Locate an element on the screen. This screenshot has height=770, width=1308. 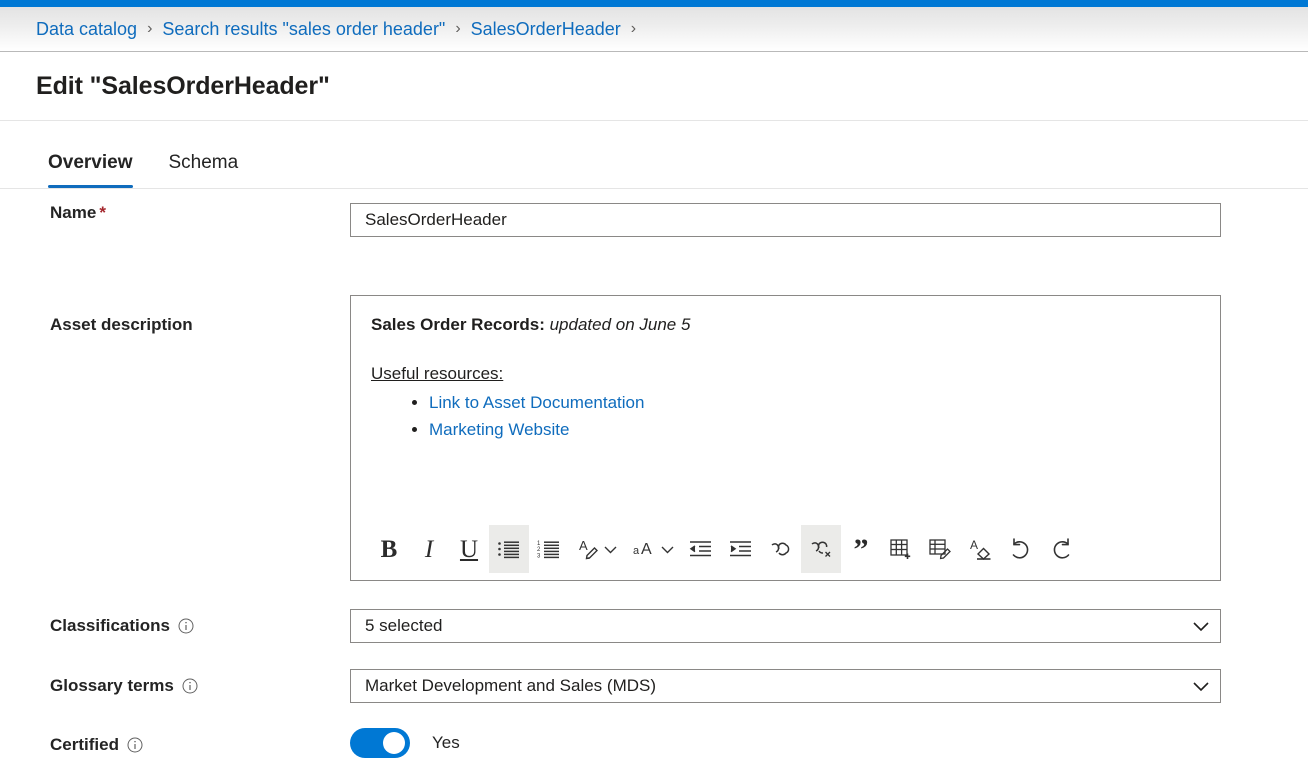
page-title-bar: Edit "SalesOrderHeader" is located at coordinates (654, 86).